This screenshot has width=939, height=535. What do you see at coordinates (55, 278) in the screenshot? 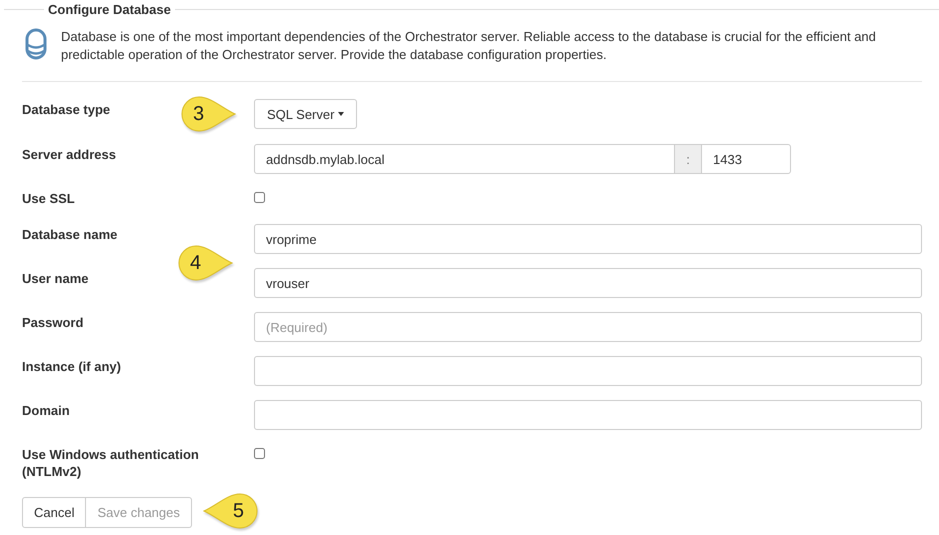
I see `field-label: User name` at bounding box center [55, 278].